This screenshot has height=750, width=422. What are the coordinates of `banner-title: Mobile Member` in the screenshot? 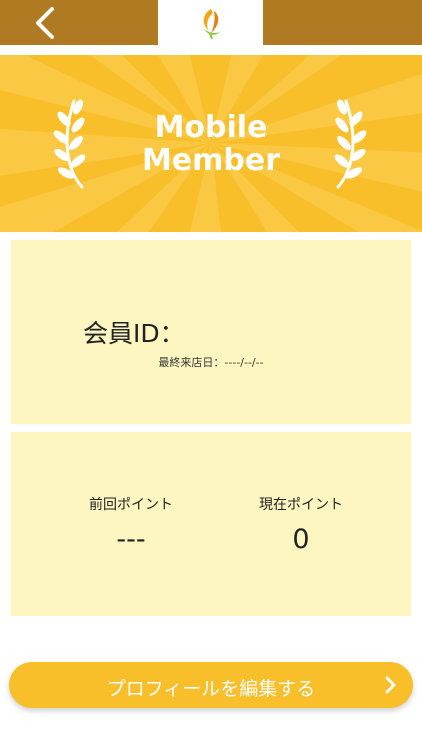 It's located at (211, 144).